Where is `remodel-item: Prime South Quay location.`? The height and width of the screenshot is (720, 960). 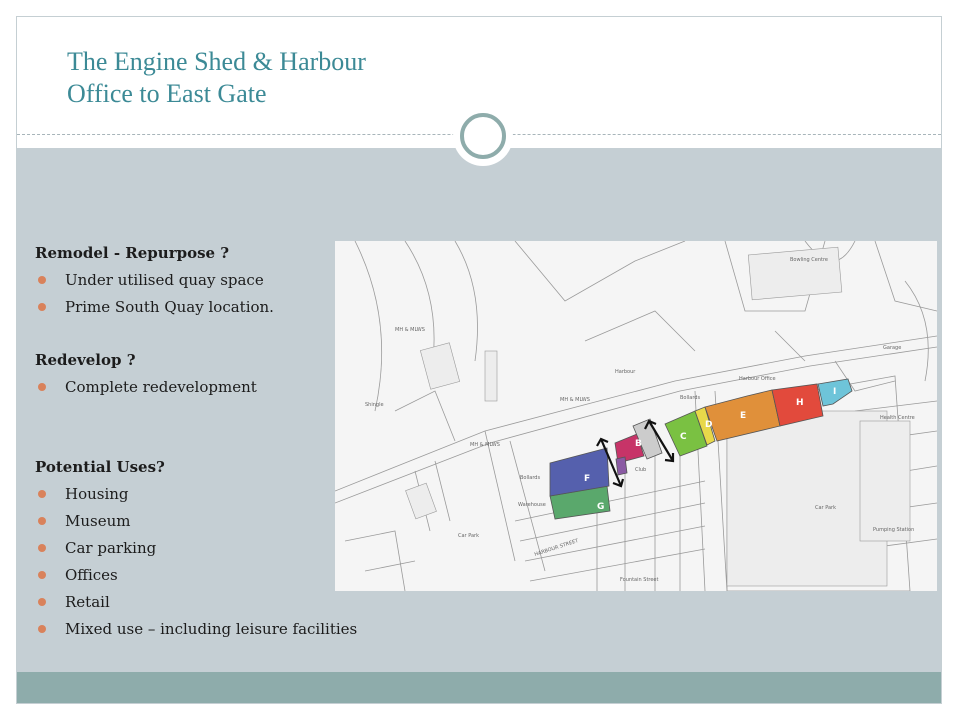 remodel-item: Prime South Quay location. is located at coordinates (250, 307).